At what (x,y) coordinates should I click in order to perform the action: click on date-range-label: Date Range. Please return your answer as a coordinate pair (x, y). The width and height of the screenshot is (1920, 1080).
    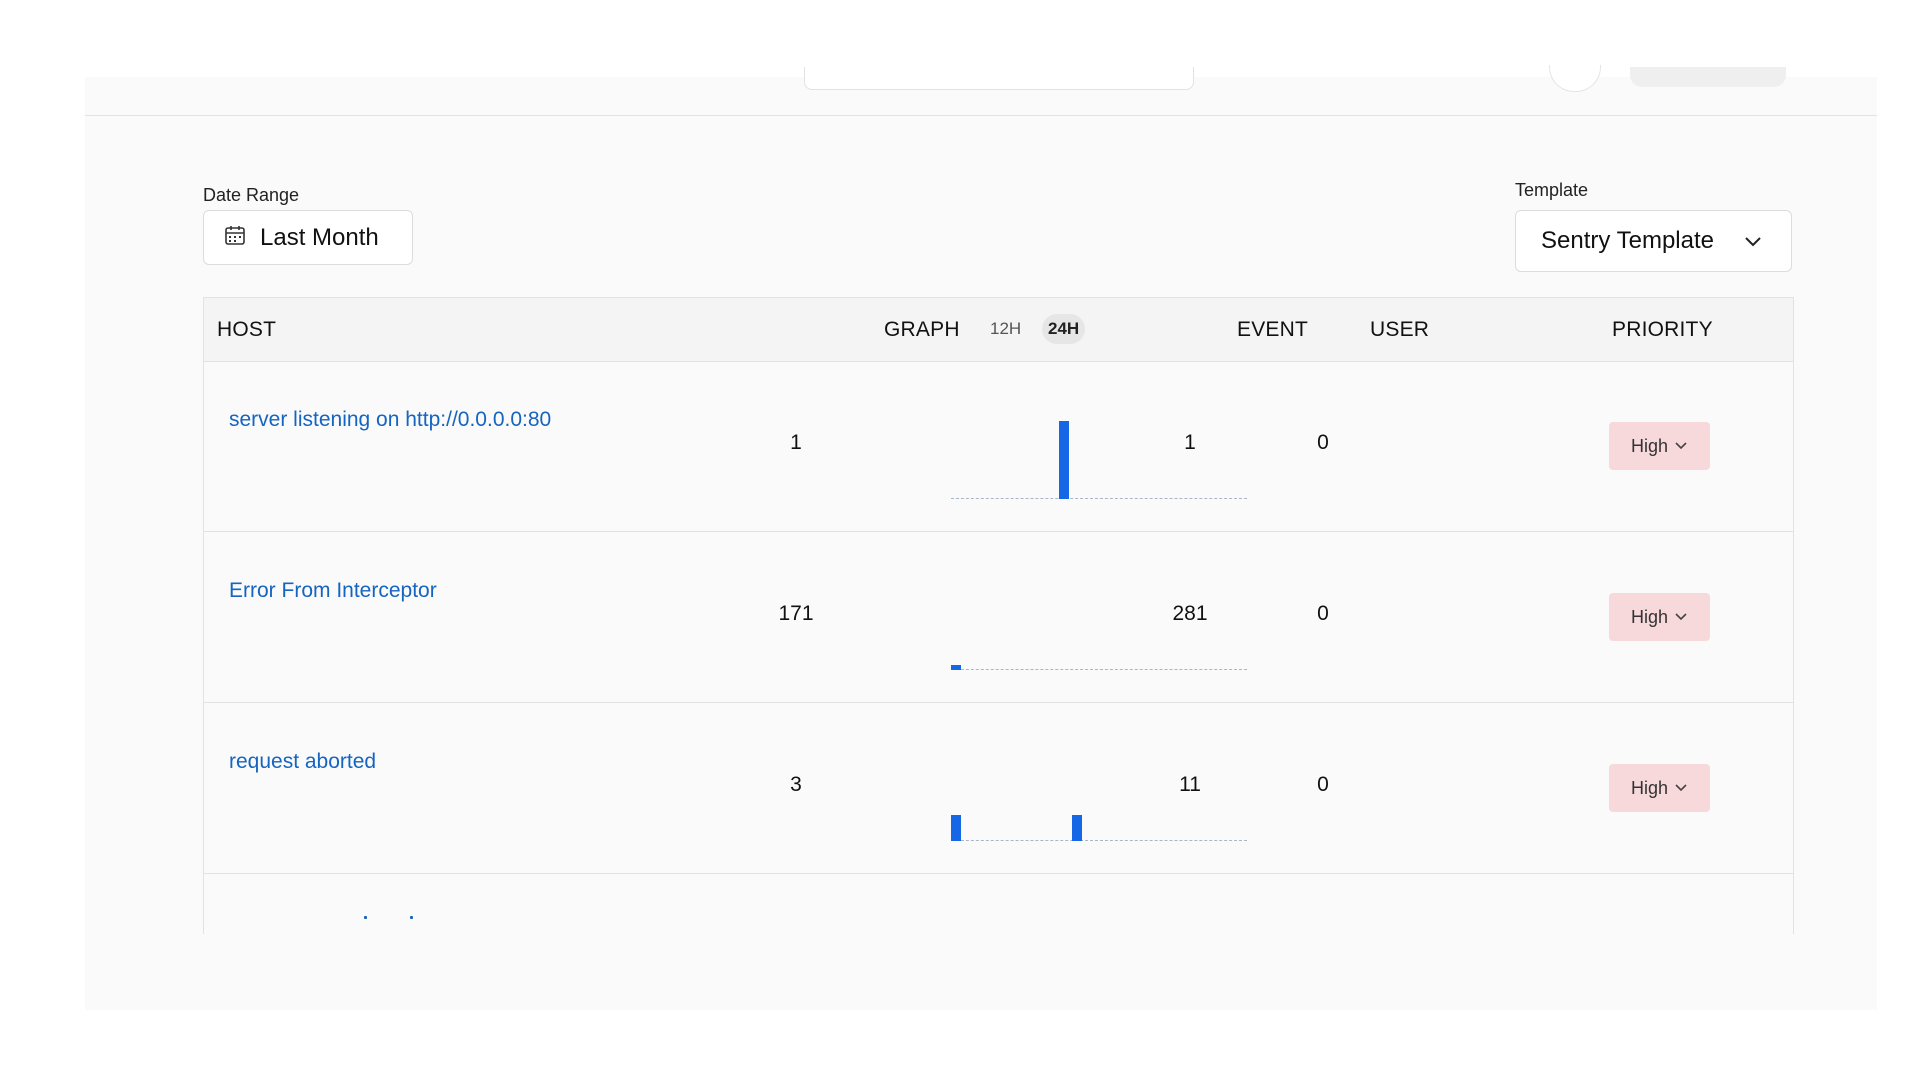
    Looking at the image, I should click on (251, 195).